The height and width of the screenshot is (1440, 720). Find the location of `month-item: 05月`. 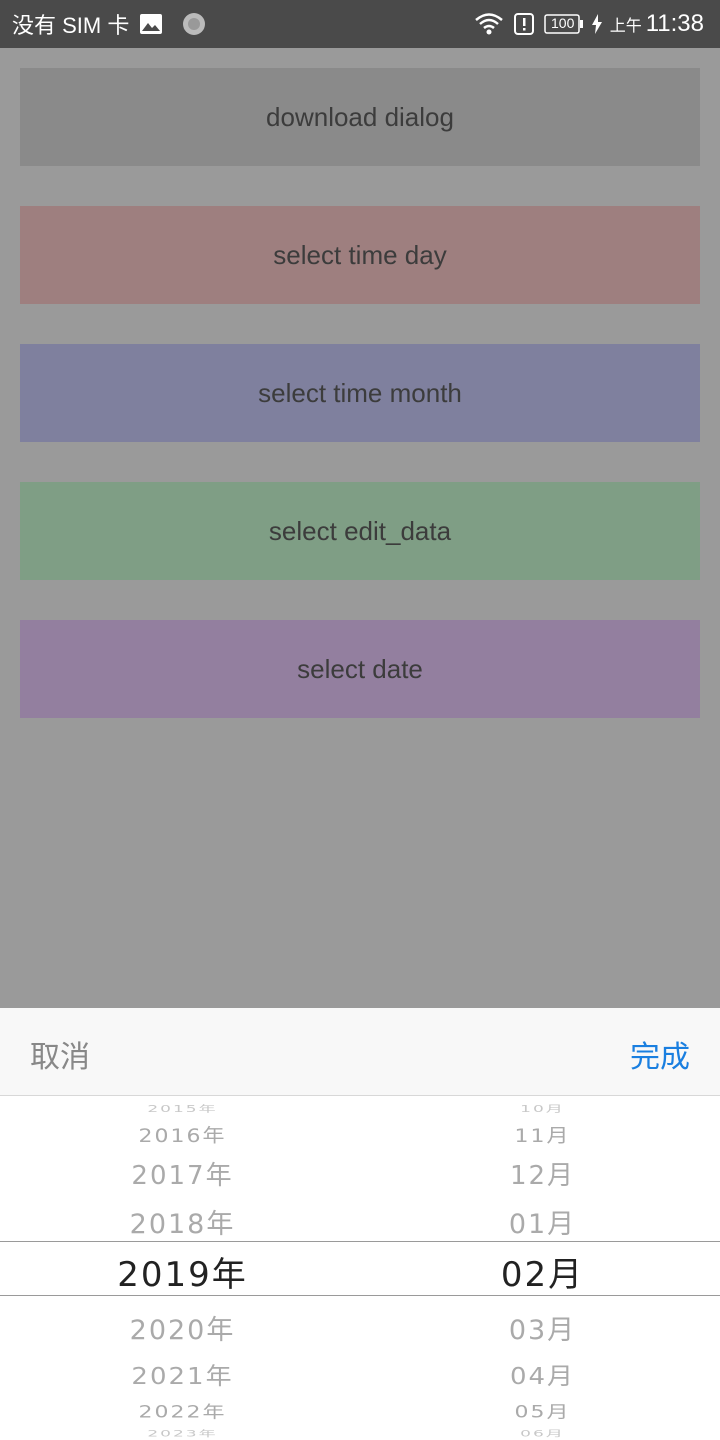

month-item: 05月 is located at coordinates (540, 1413).